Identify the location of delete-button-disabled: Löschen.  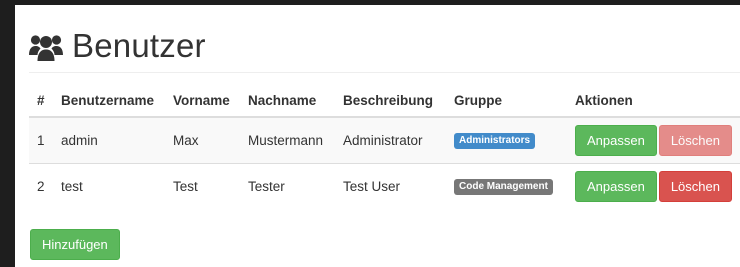
(695, 140).